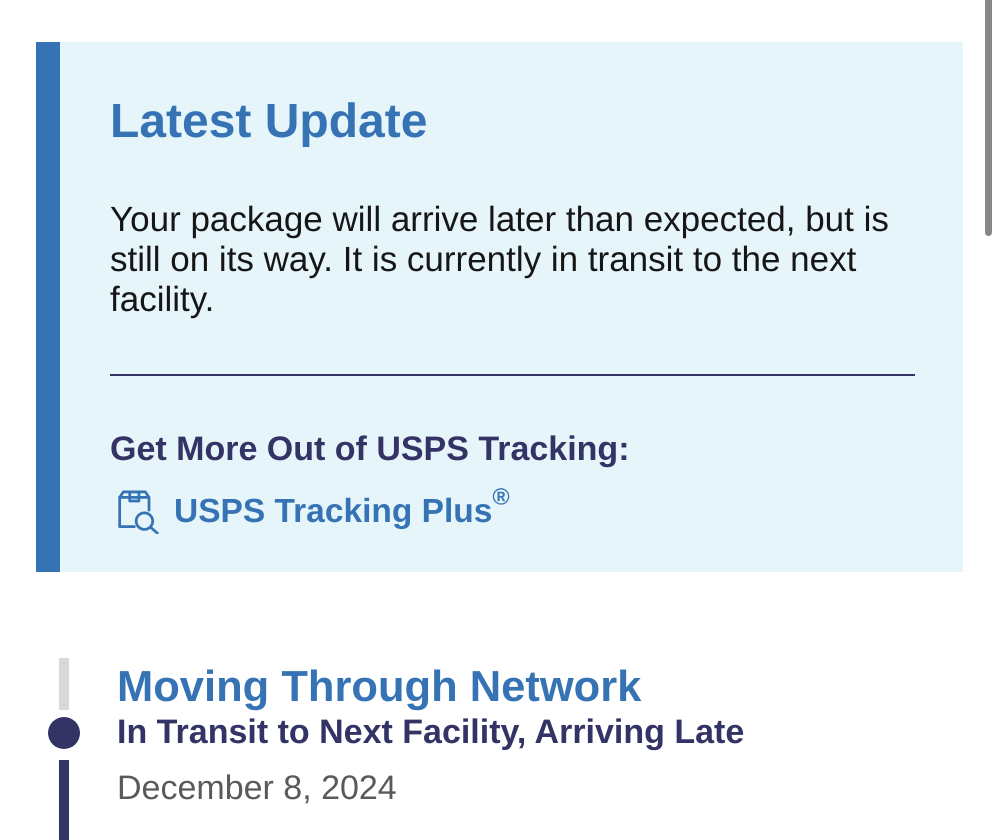 The height and width of the screenshot is (840, 1000). What do you see at coordinates (500, 260) in the screenshot?
I see `update-message: Your package will arrive later than expected, but is still on its way. It is currently in transit to the next facility.` at bounding box center [500, 260].